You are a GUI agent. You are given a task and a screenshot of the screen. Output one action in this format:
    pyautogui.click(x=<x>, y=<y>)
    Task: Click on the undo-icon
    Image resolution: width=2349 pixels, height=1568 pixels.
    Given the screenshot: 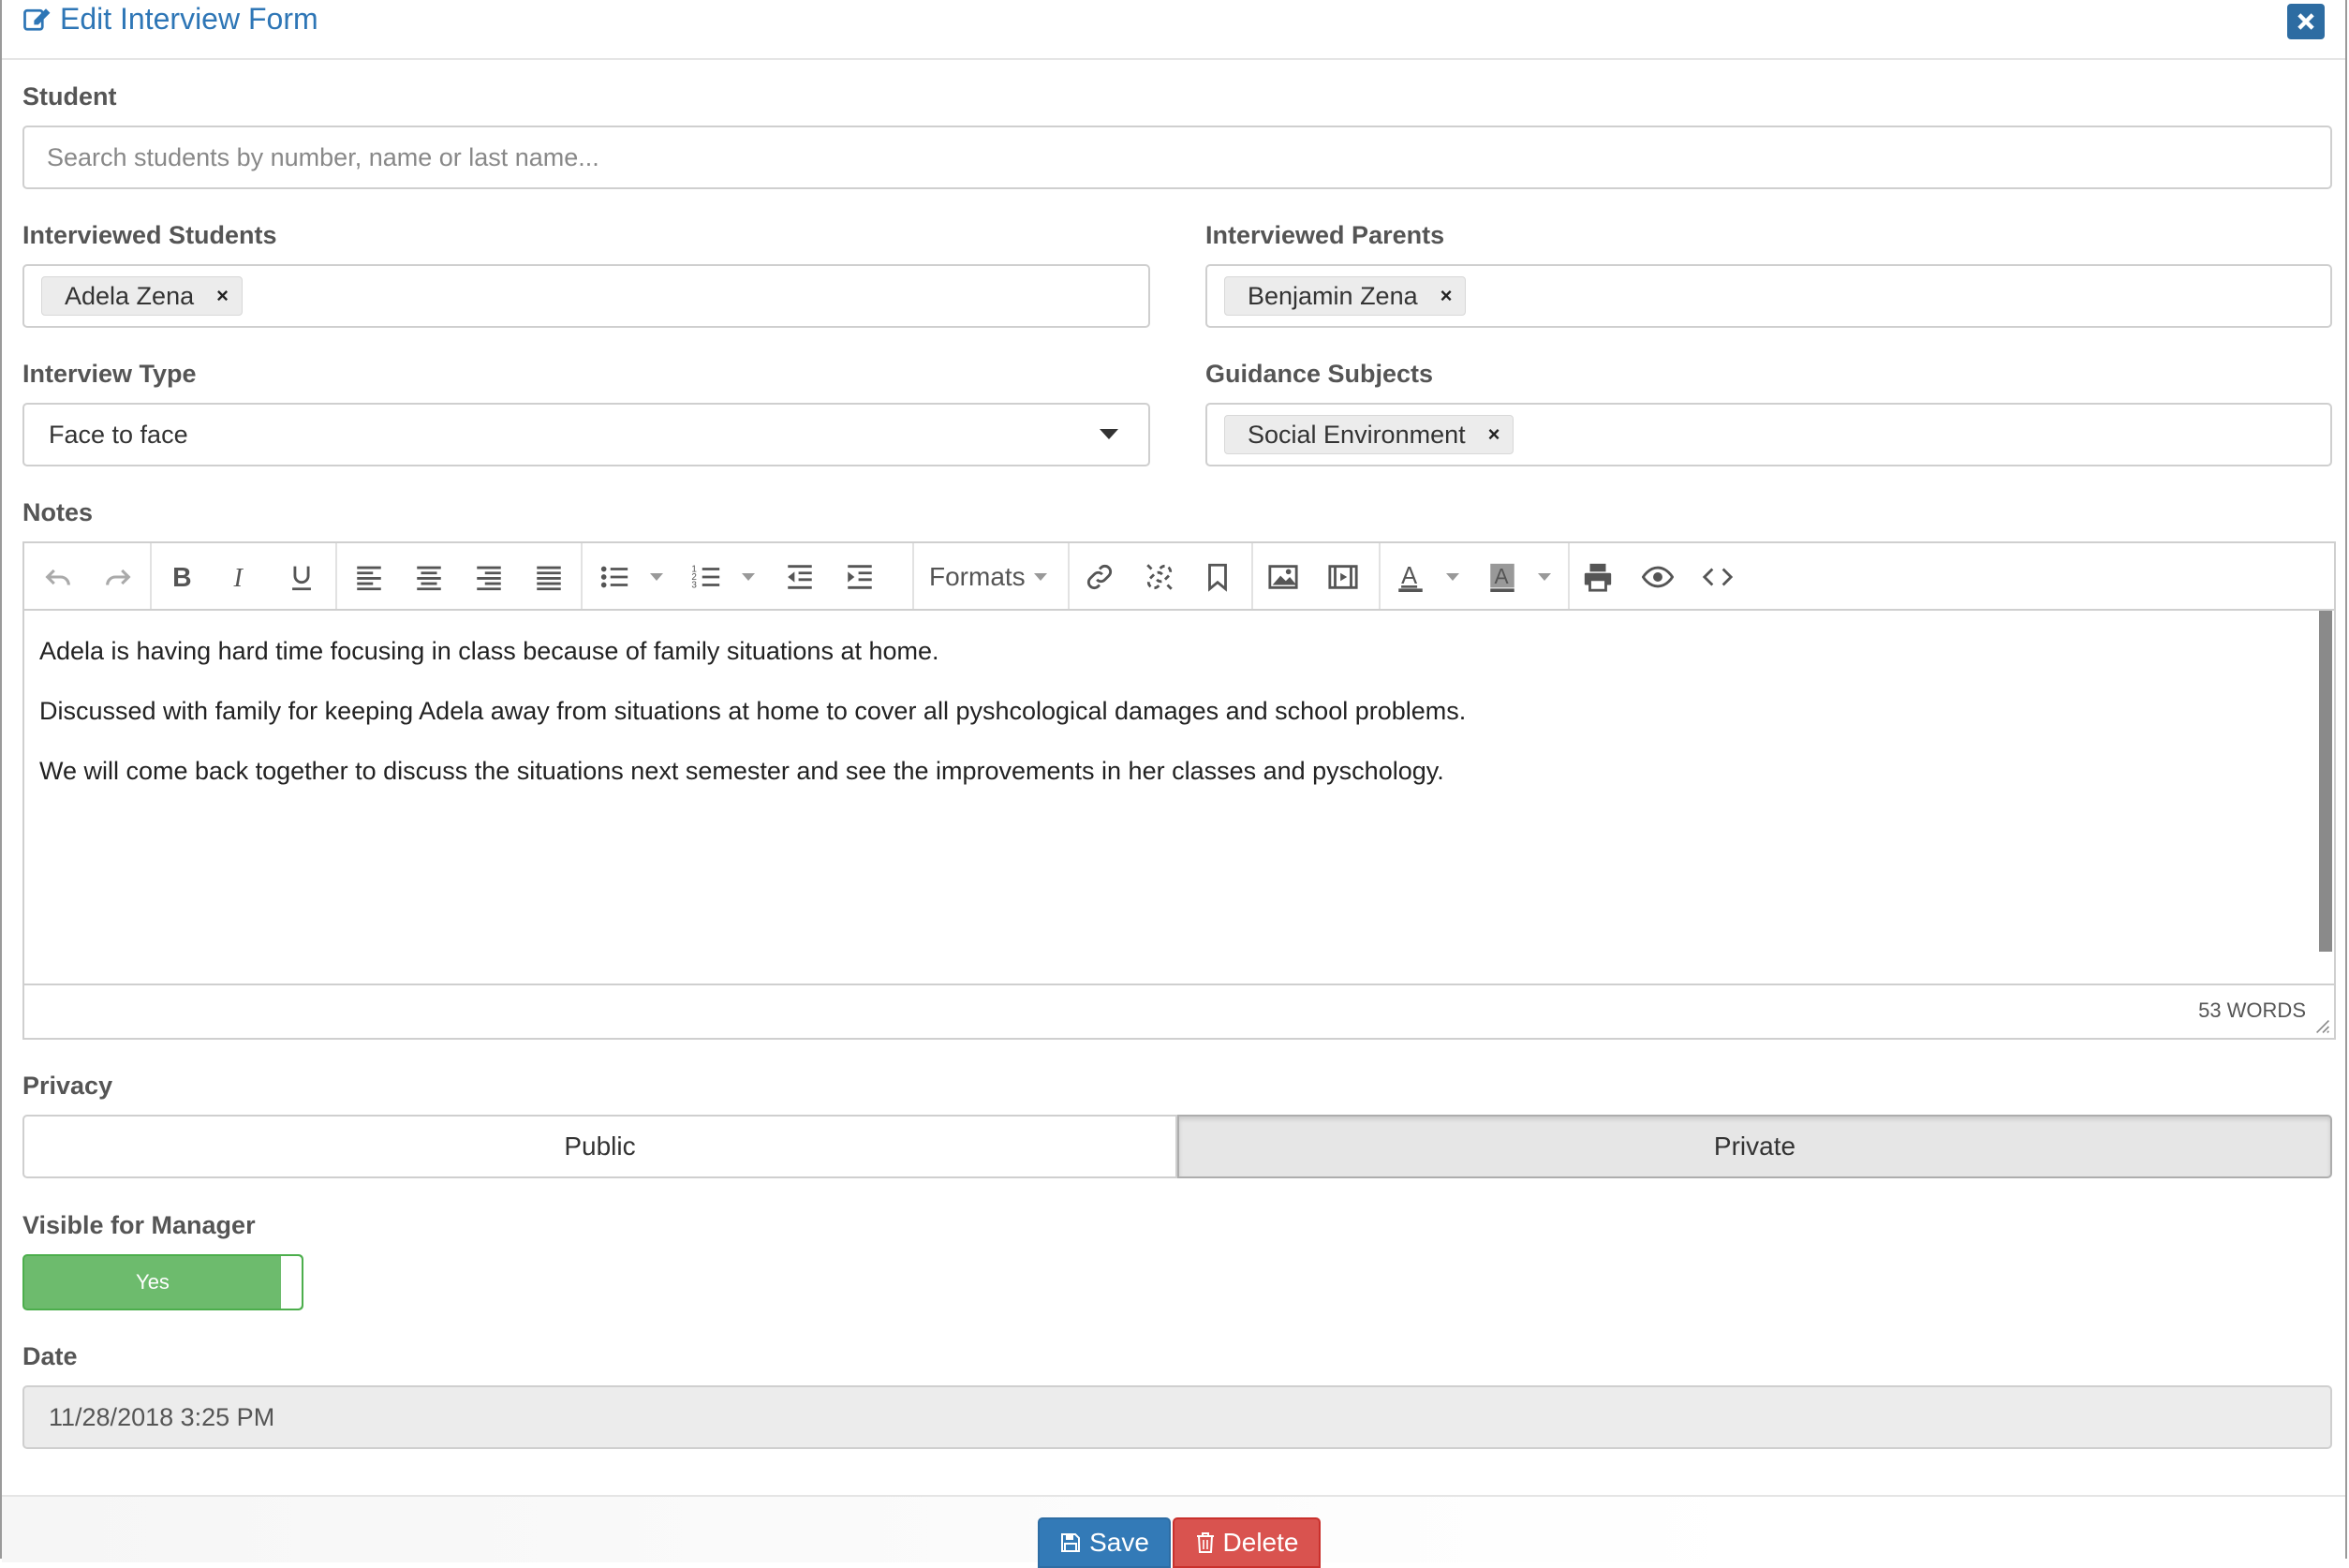 What is the action you would take?
    pyautogui.click(x=58, y=577)
    